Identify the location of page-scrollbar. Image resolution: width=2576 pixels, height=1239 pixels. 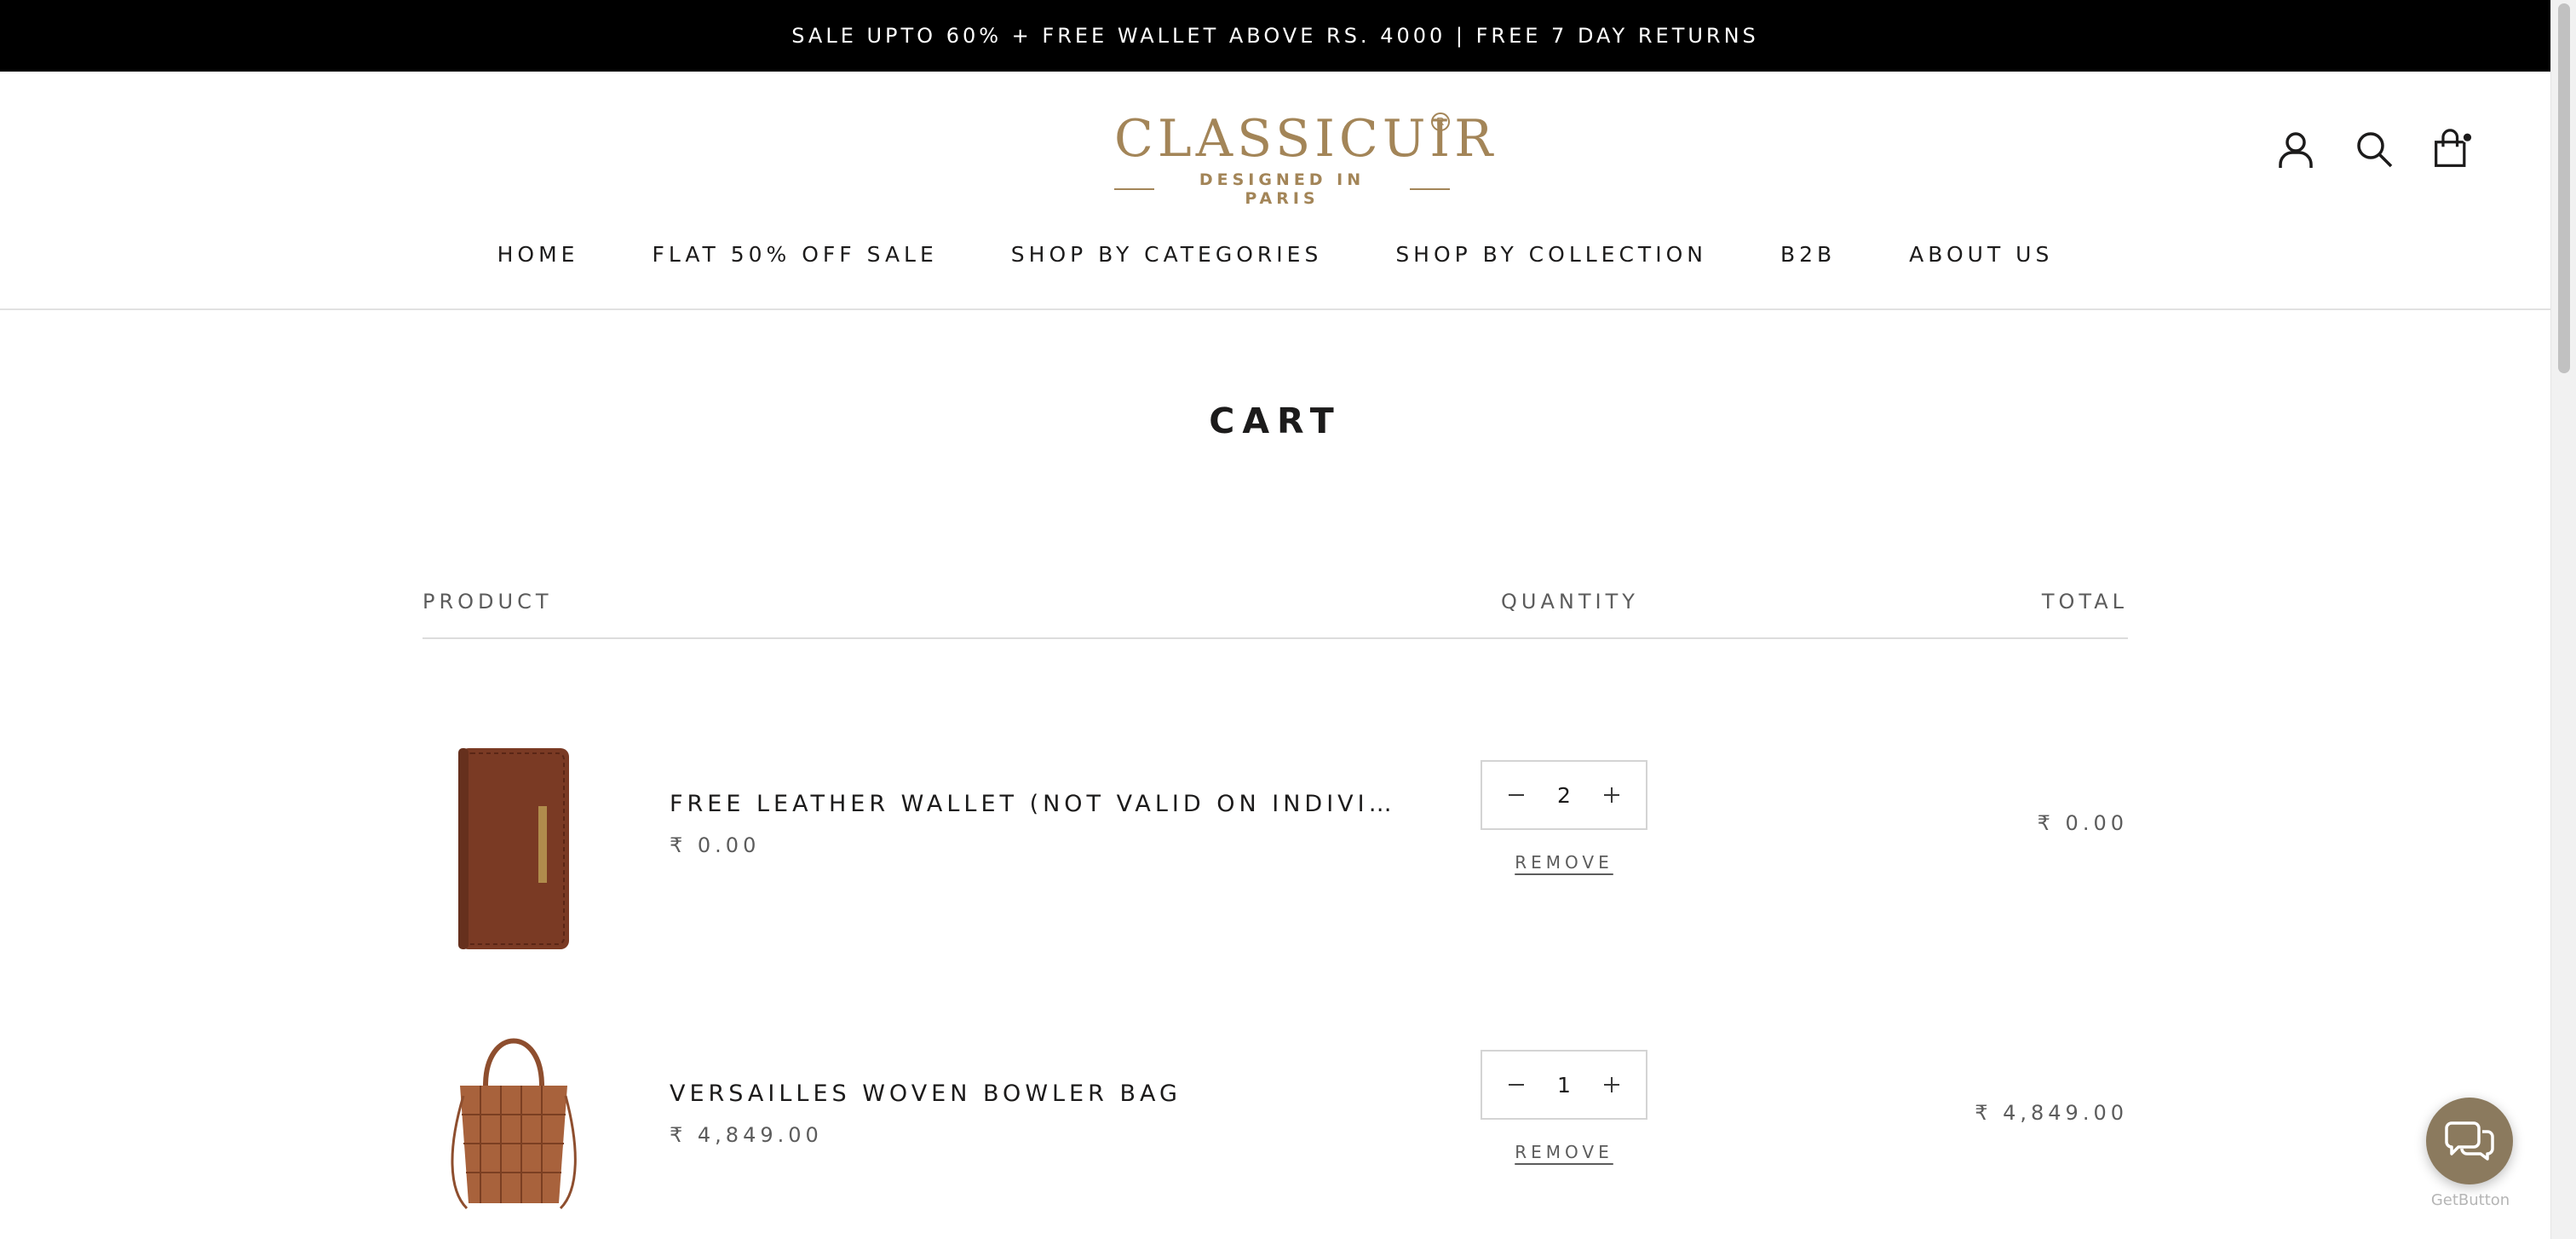
(2563, 619).